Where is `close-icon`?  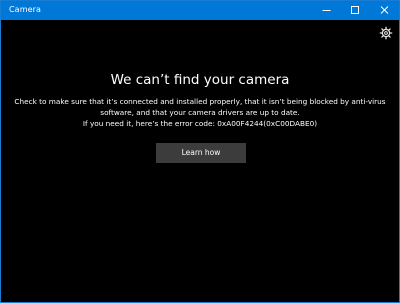 close-icon is located at coordinates (384, 10).